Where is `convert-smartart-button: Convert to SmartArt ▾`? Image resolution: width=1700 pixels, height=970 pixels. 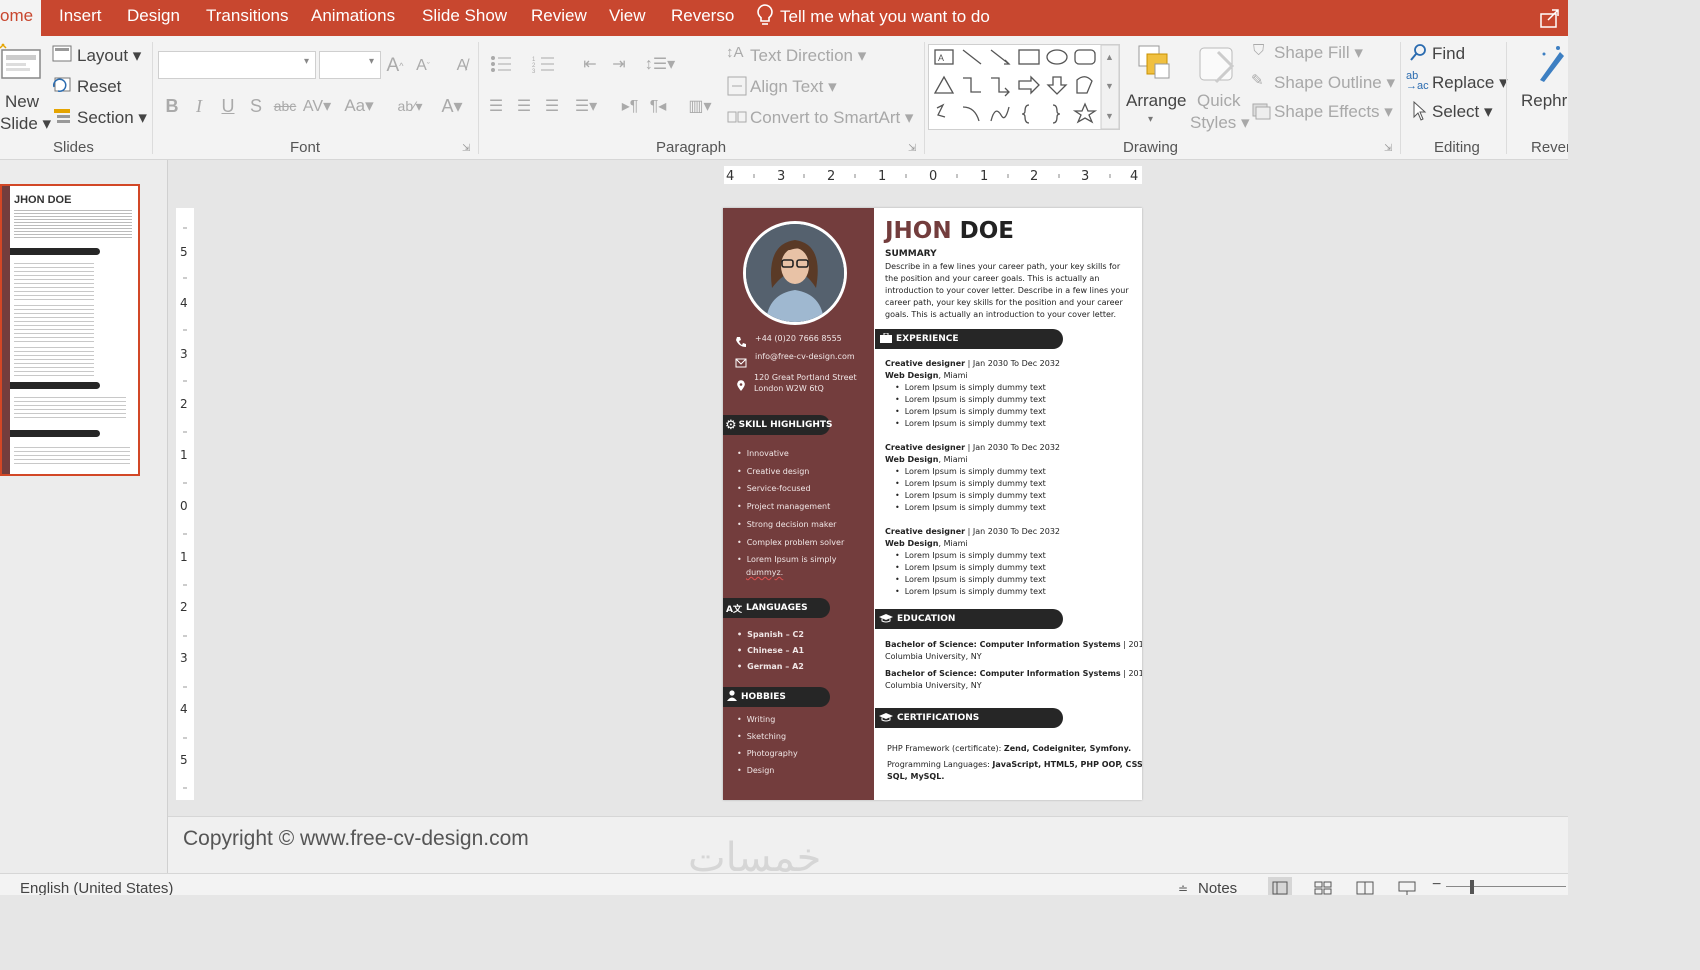 convert-smartart-button: Convert to SmartArt ▾ is located at coordinates (831, 118).